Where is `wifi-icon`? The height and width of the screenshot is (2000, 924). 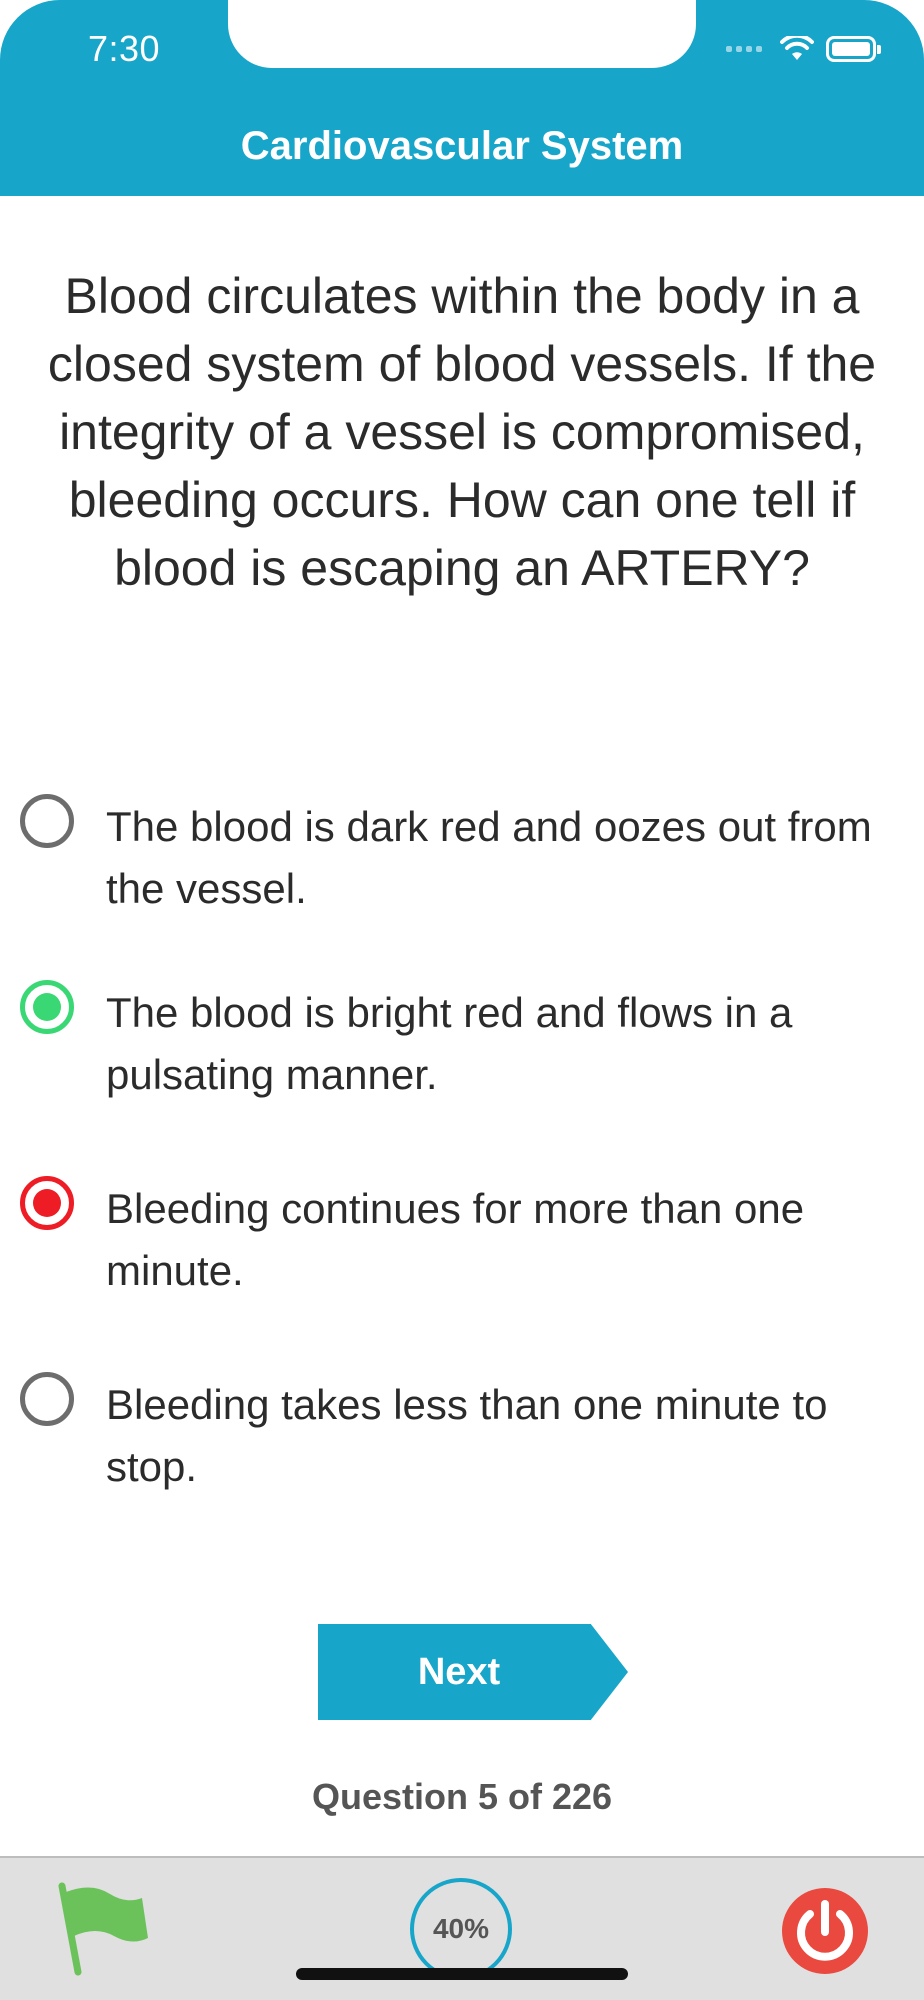
wifi-icon is located at coordinates (797, 48).